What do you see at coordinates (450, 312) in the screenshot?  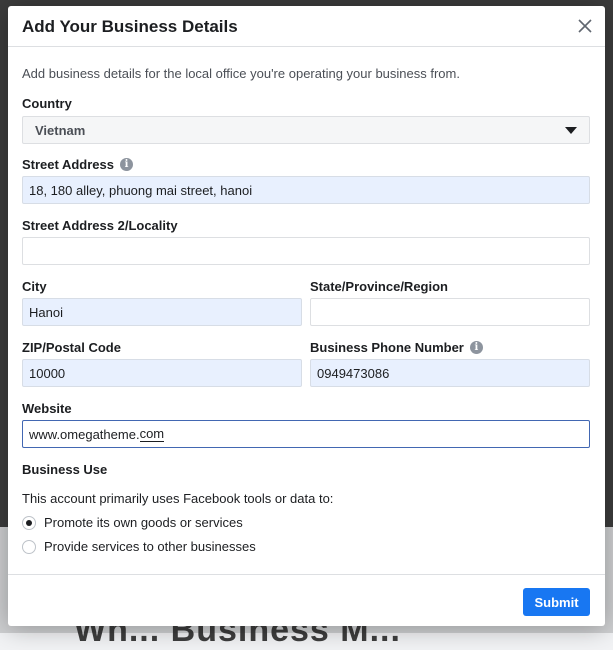 I see `state-input` at bounding box center [450, 312].